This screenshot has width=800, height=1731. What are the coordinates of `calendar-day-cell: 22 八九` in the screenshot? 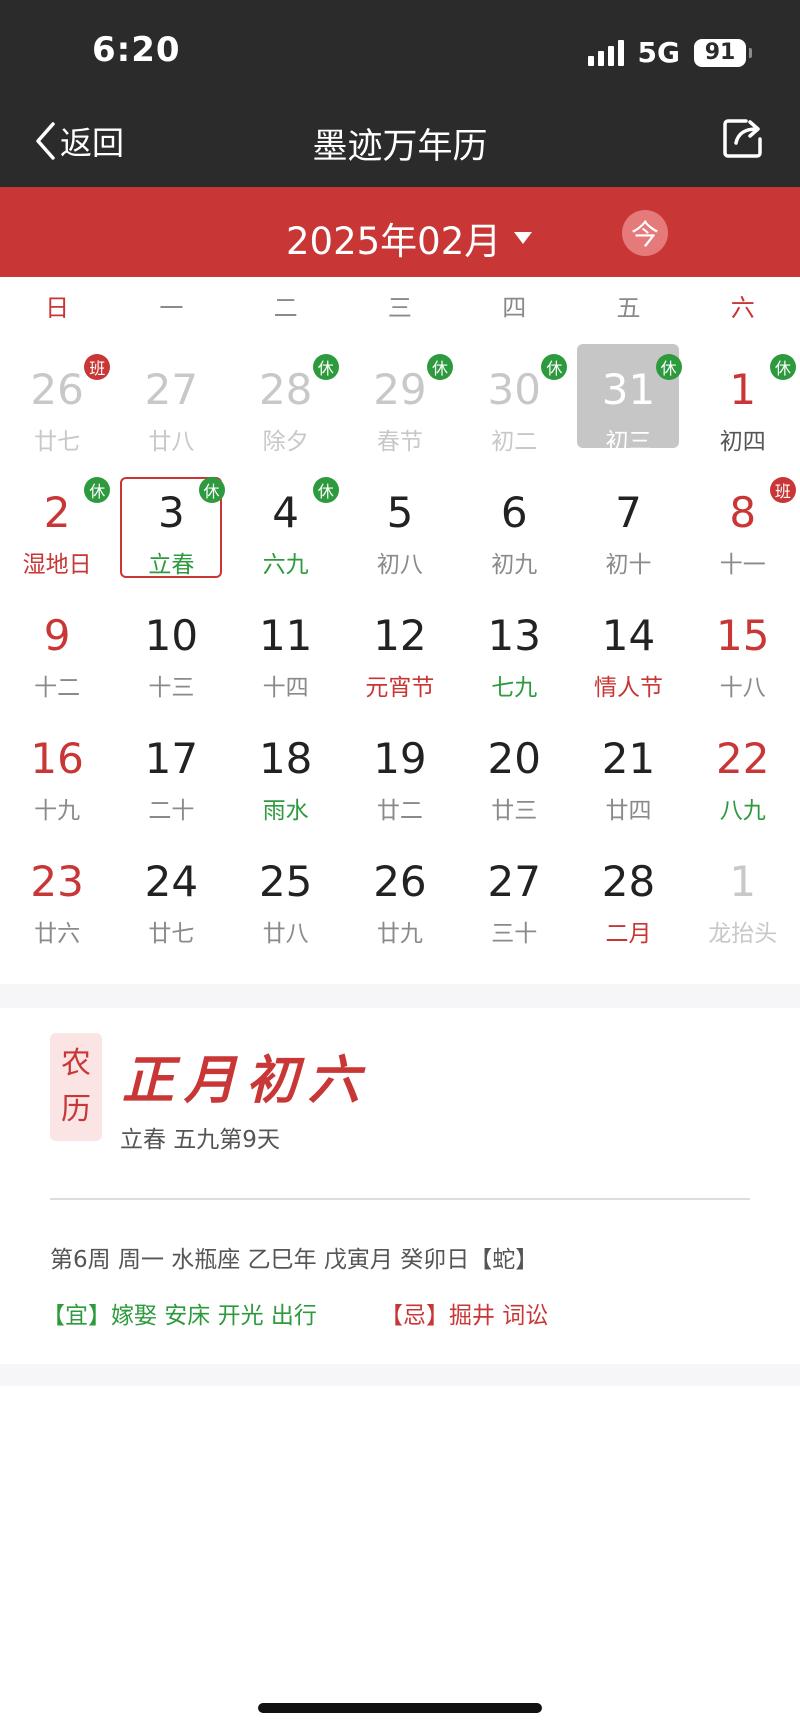 It's located at (743, 784).